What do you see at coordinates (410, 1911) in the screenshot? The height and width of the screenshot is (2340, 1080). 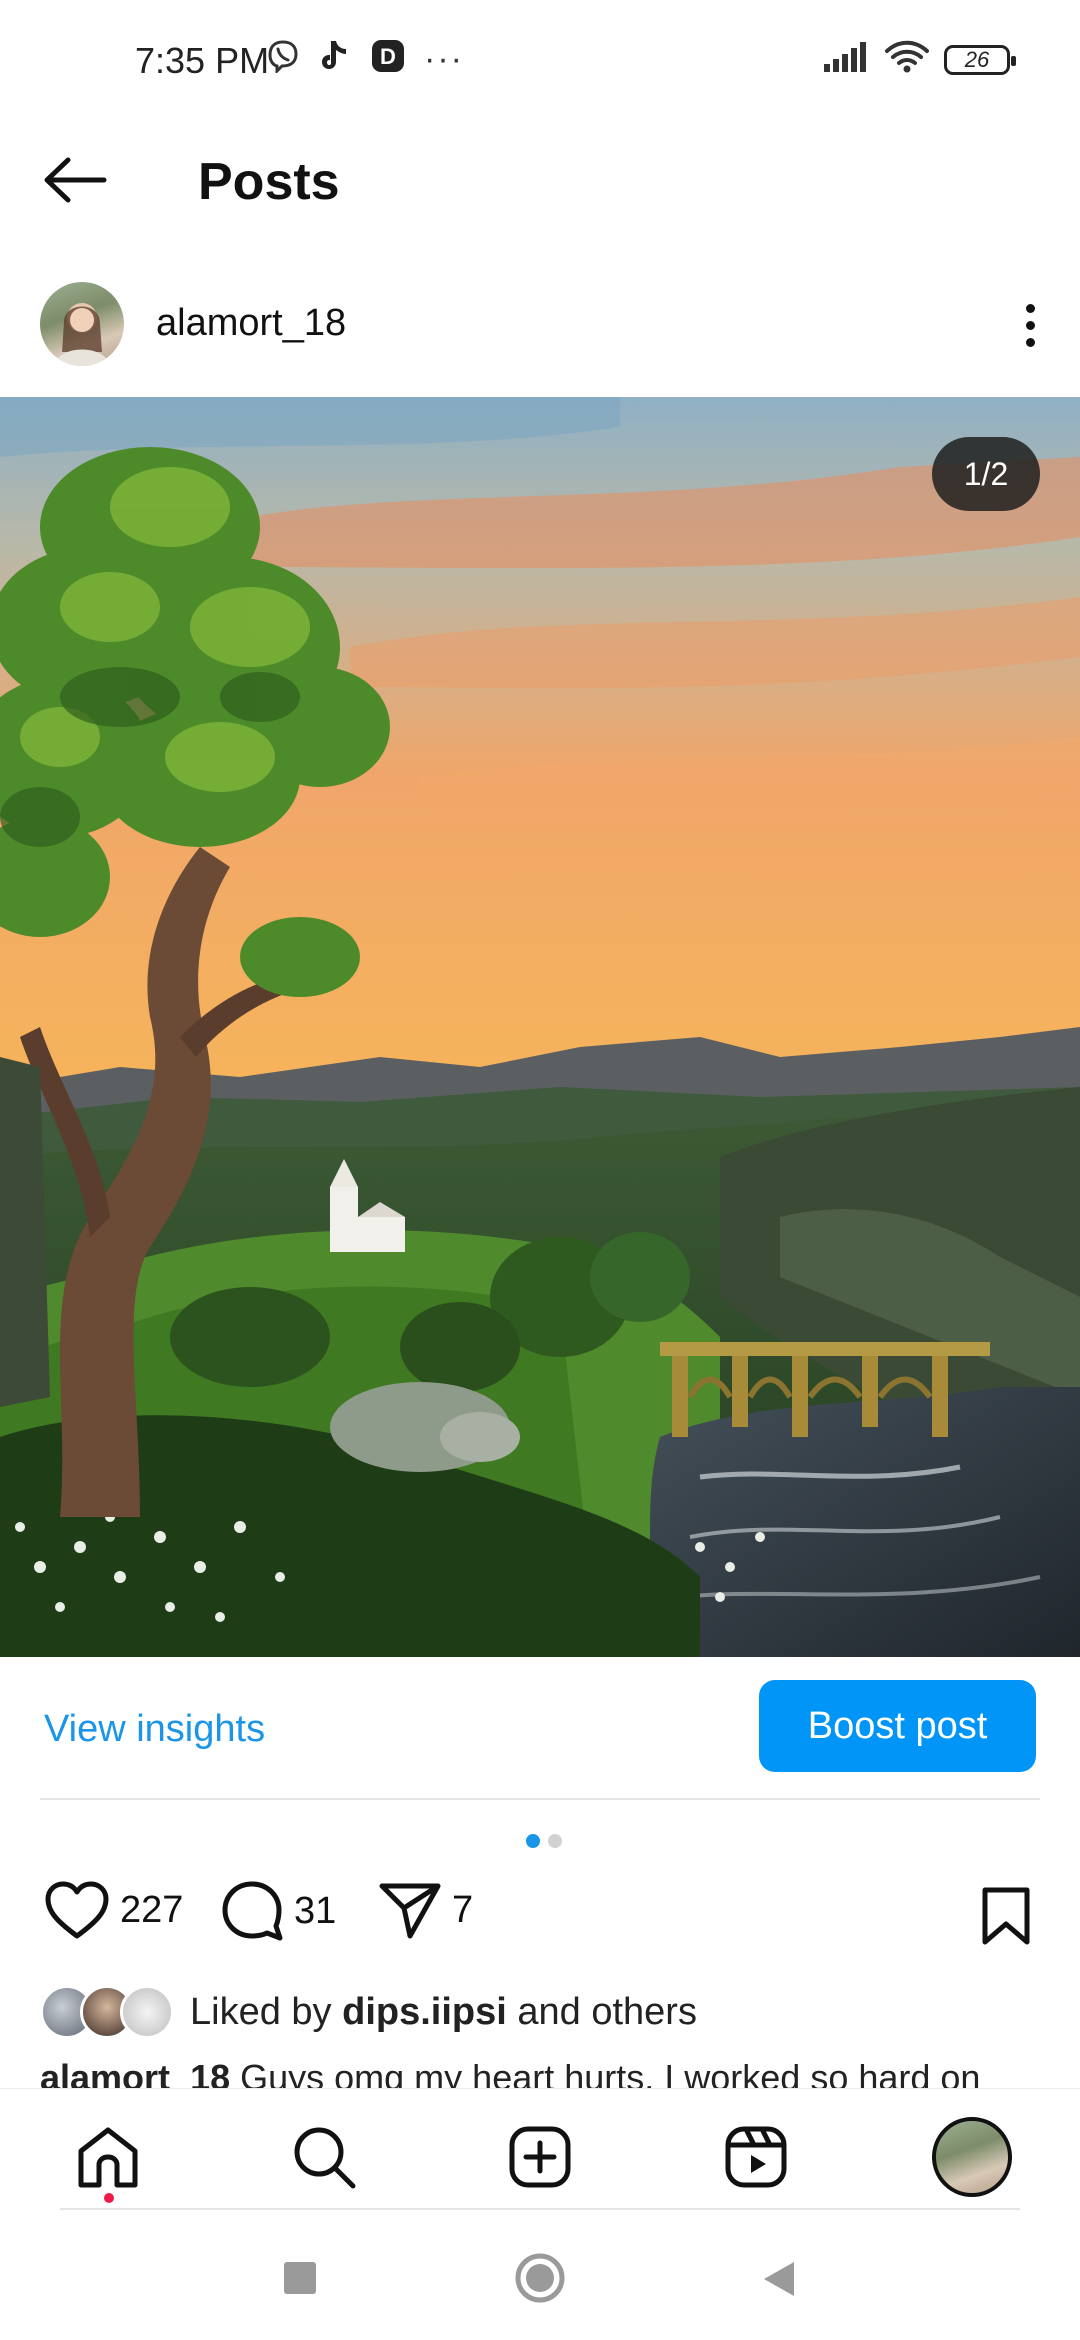 I see `send-icon` at bounding box center [410, 1911].